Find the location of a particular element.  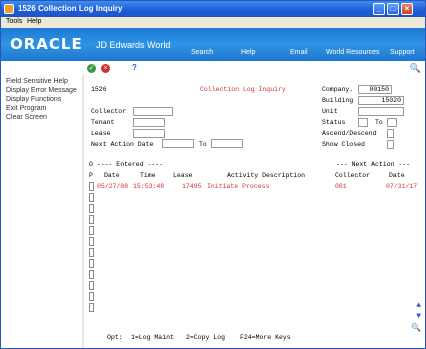

nav-world-resources: World Resources is located at coordinates (353, 52).